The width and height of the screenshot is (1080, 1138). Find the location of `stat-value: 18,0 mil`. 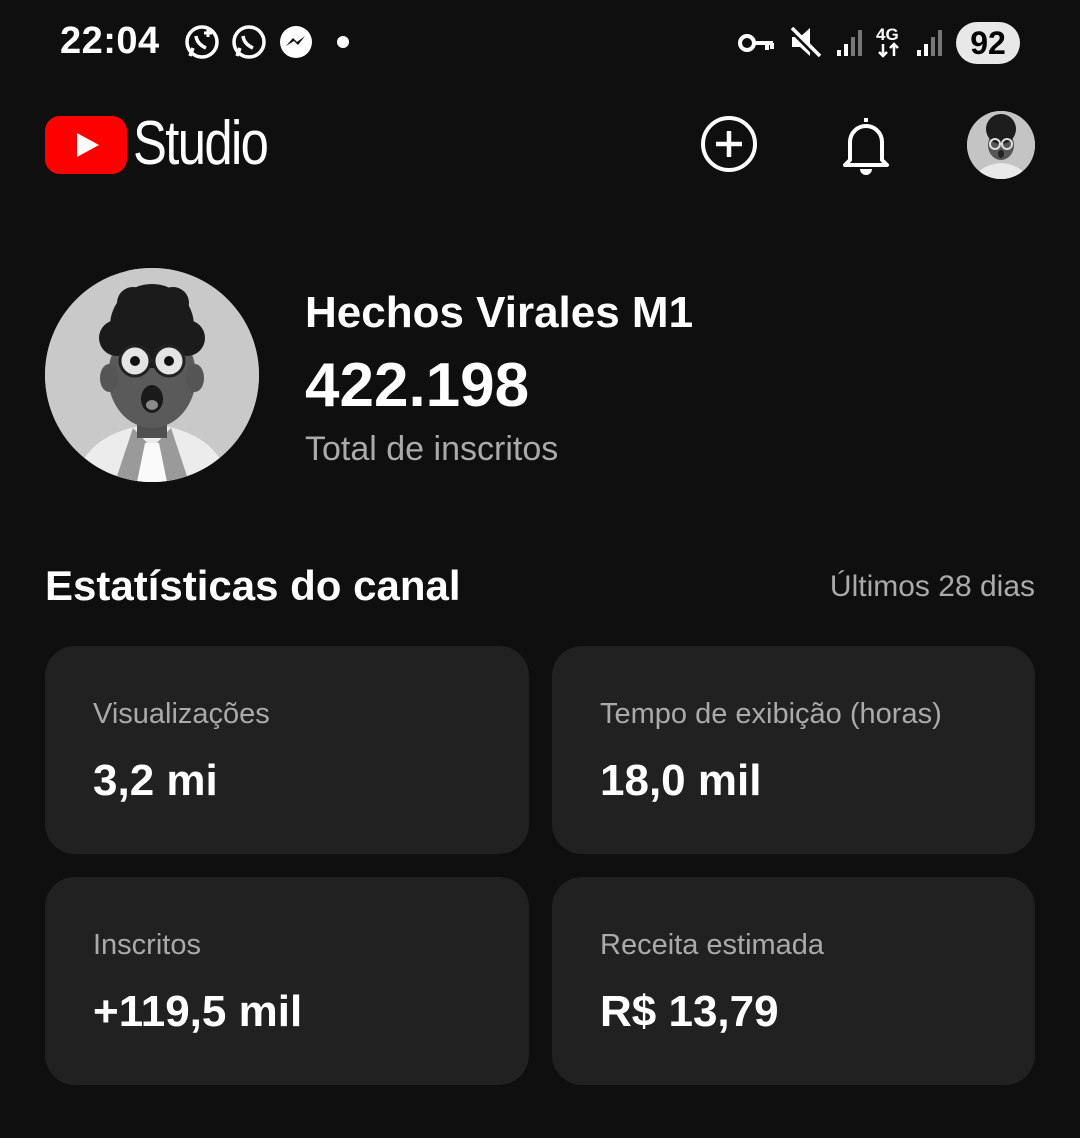

stat-value: 18,0 mil is located at coordinates (681, 780).